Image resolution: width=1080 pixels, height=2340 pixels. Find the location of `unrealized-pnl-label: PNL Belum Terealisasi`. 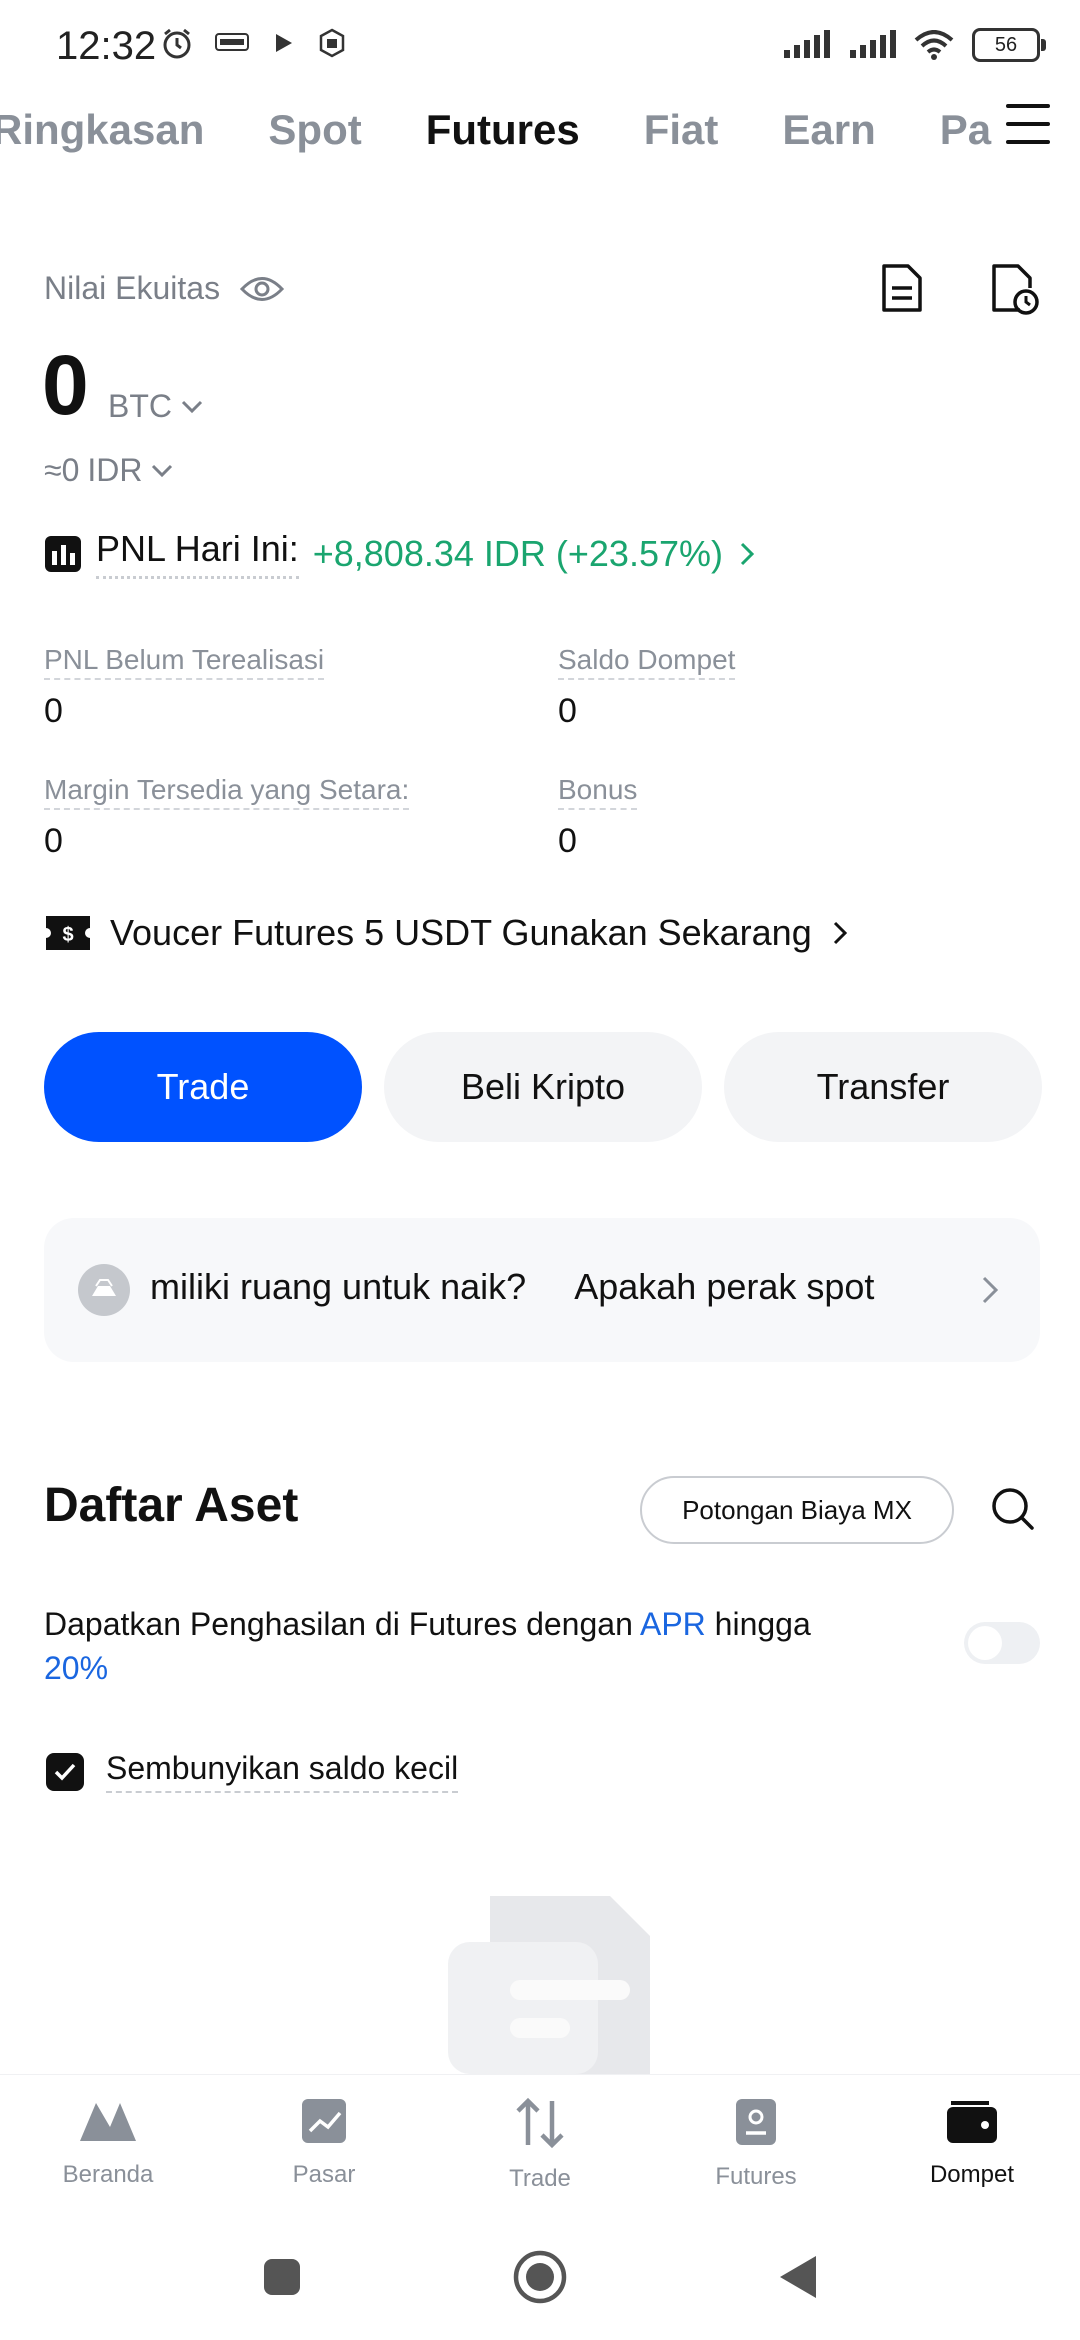

unrealized-pnl-label: PNL Belum Terealisasi is located at coordinates (184, 662).